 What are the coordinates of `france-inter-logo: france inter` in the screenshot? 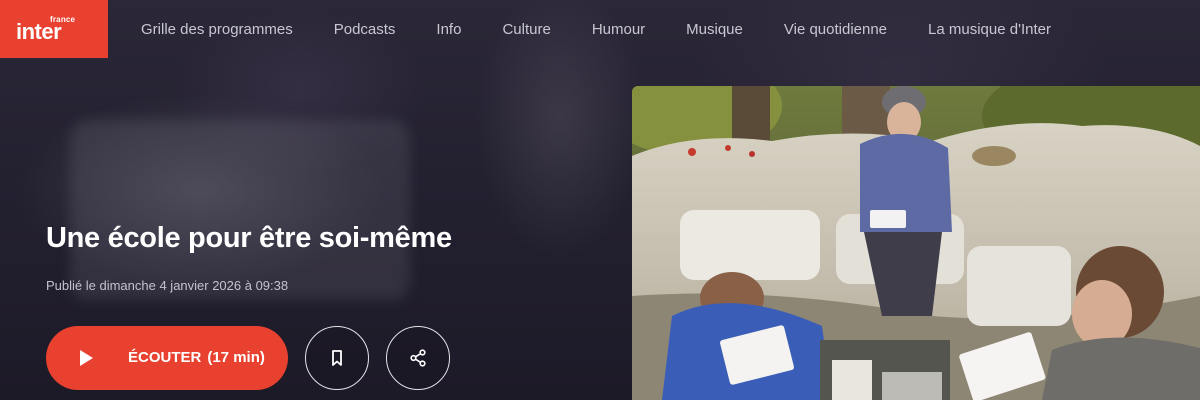 It's located at (54, 29).